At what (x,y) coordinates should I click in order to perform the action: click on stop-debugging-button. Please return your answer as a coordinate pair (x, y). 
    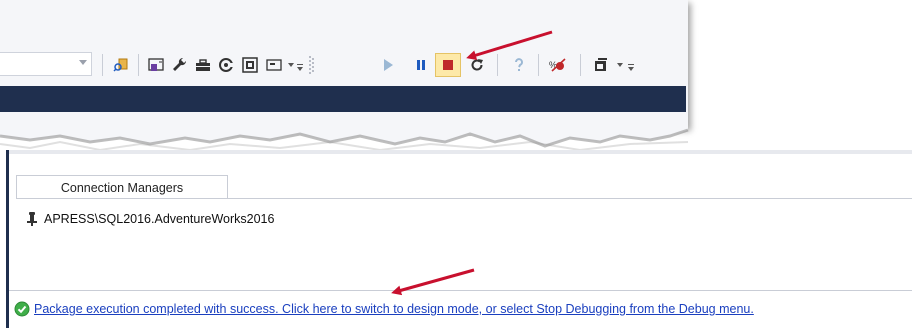
    Looking at the image, I should click on (448, 65).